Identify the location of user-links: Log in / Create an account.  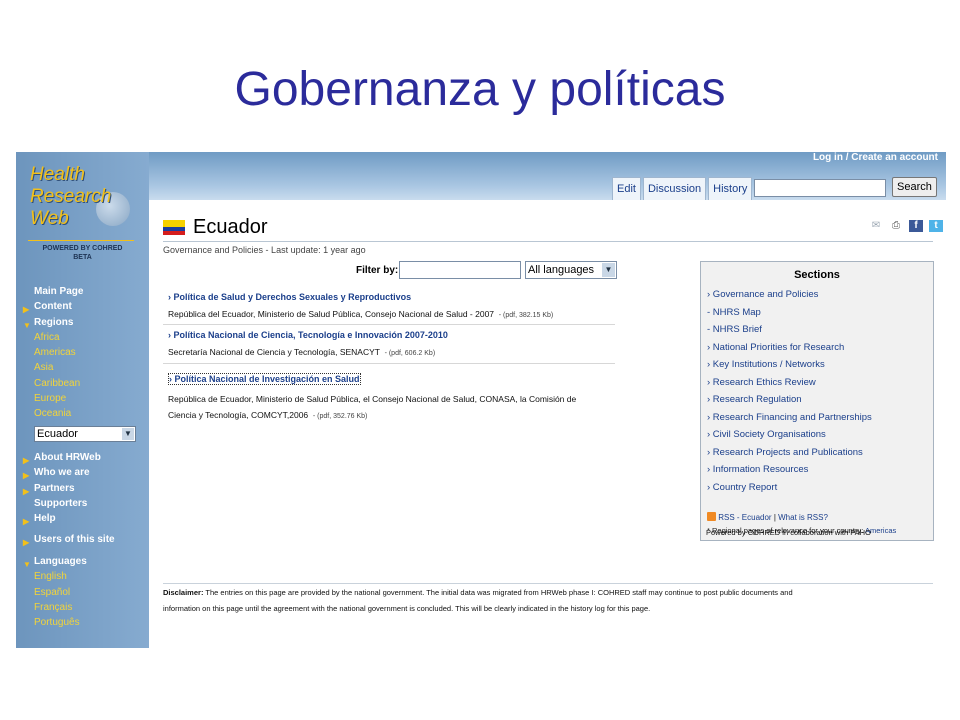
(875, 157).